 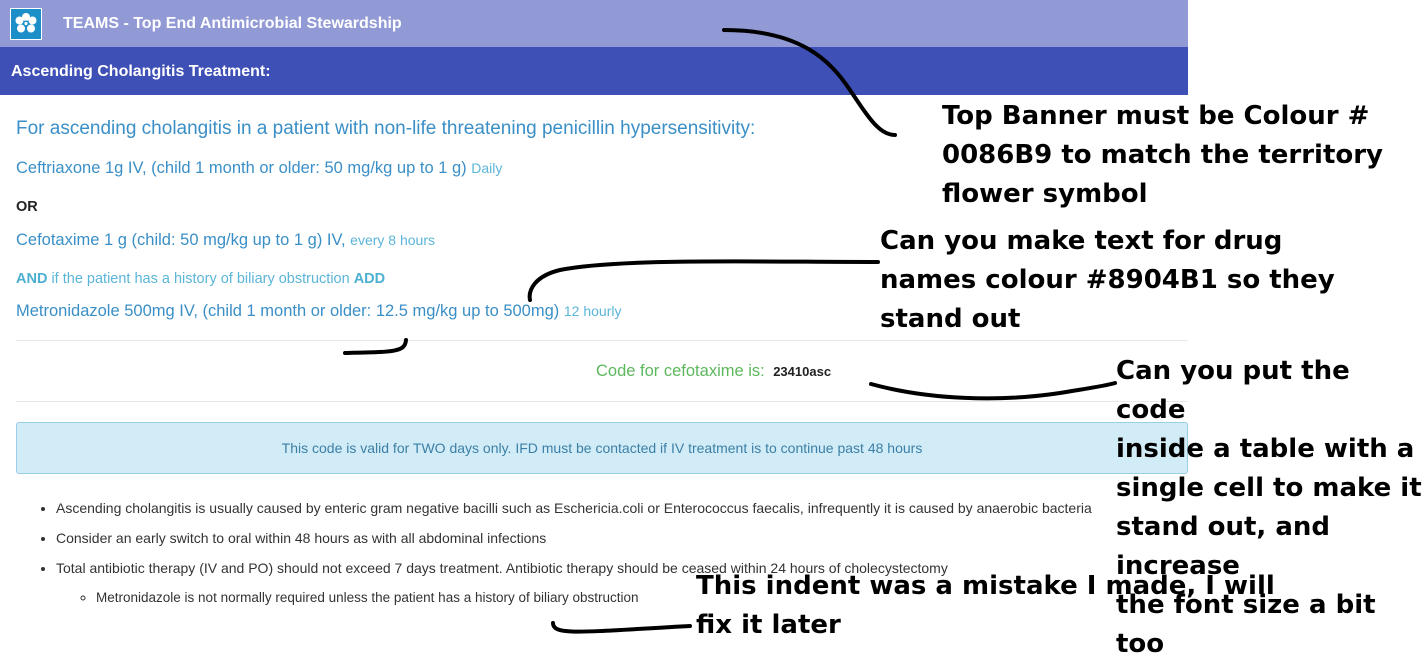 I want to click on annotation-line: fix it later, so click(x=768, y=625).